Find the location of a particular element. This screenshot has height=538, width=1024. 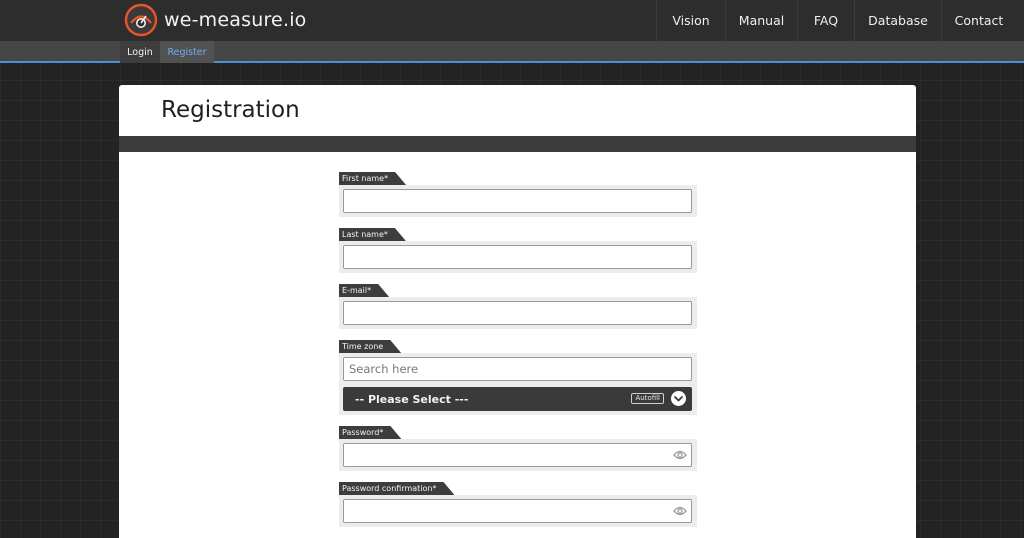

tab-login: Login is located at coordinates (140, 52).